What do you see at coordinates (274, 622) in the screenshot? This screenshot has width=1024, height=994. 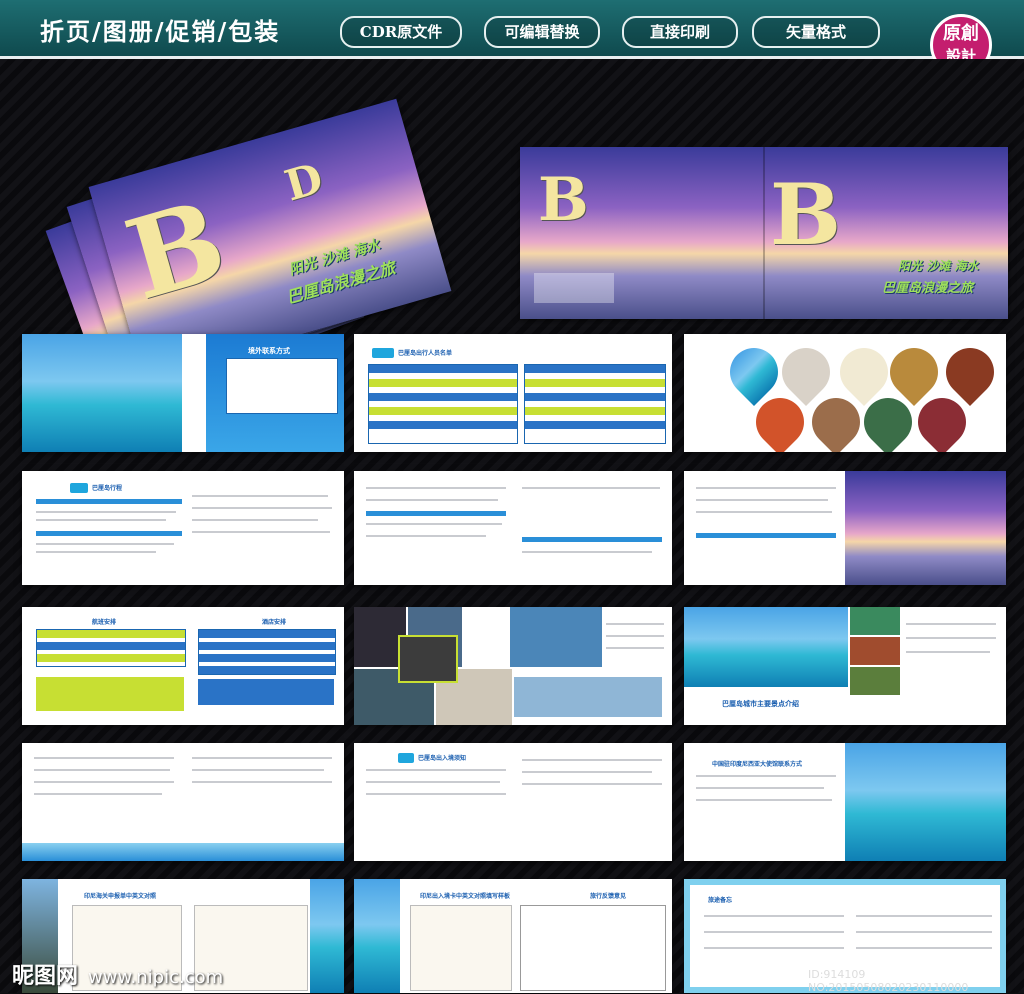 I see `hotel-title: 酒店安排` at bounding box center [274, 622].